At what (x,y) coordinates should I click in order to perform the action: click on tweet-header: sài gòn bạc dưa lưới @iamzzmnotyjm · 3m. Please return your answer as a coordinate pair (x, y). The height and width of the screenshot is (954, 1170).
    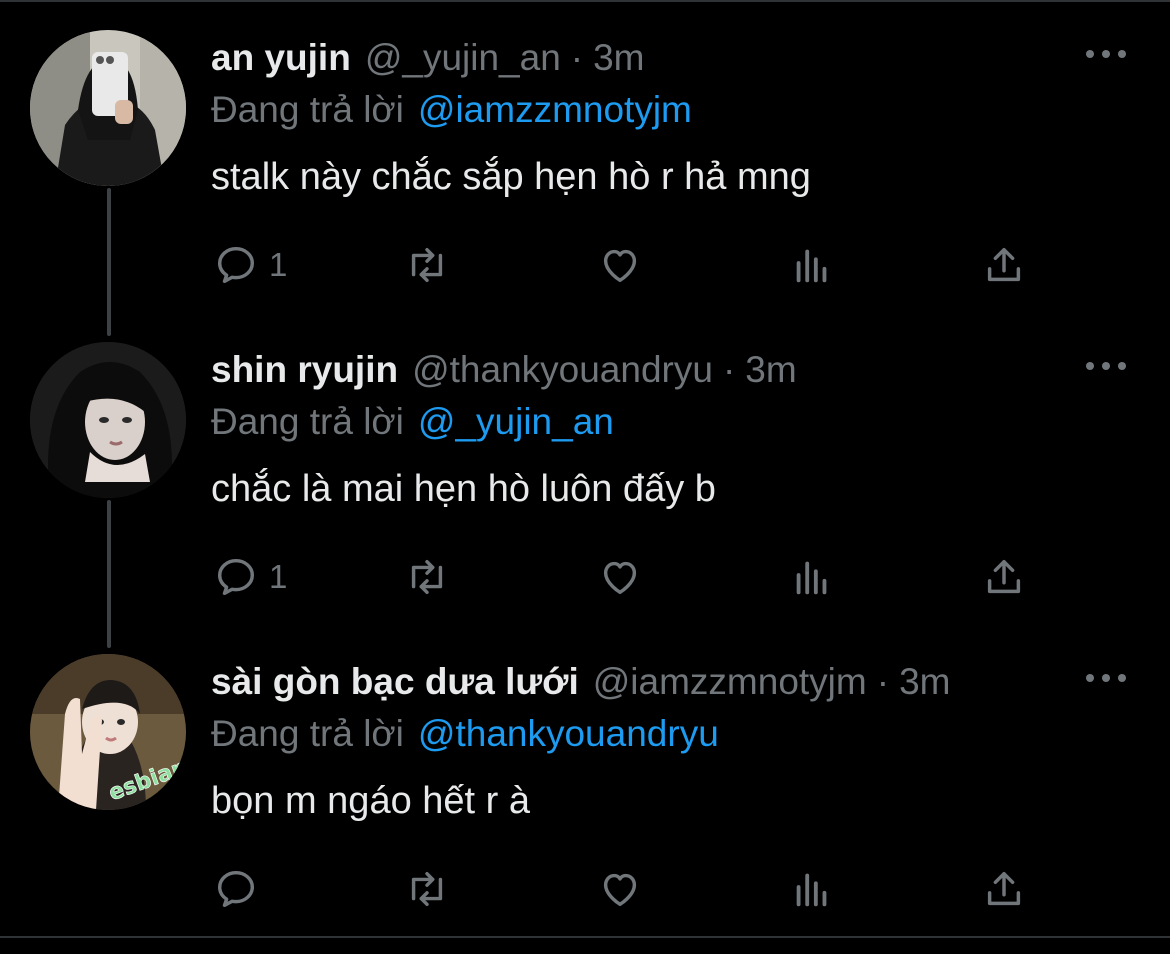
    Looking at the image, I should click on (580, 682).